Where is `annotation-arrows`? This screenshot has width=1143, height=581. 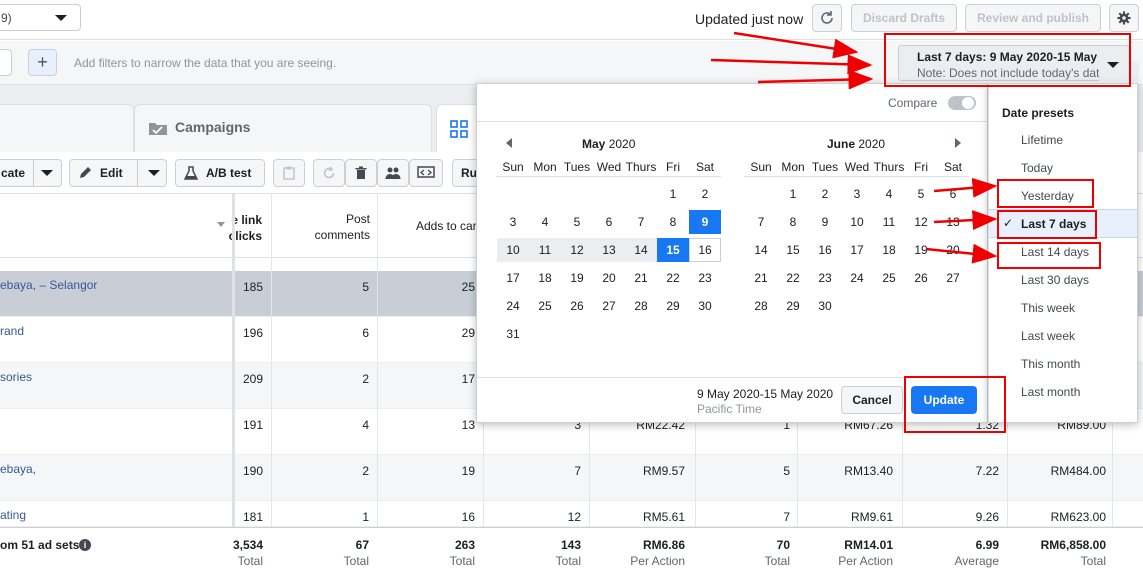
annotation-arrows is located at coordinates (854, 147).